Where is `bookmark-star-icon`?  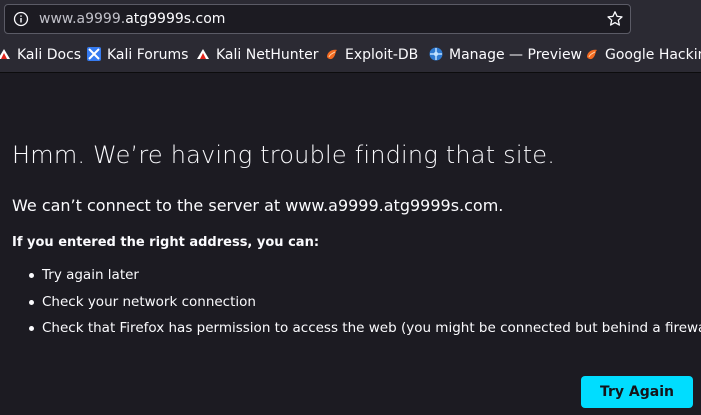 bookmark-star-icon is located at coordinates (615, 19).